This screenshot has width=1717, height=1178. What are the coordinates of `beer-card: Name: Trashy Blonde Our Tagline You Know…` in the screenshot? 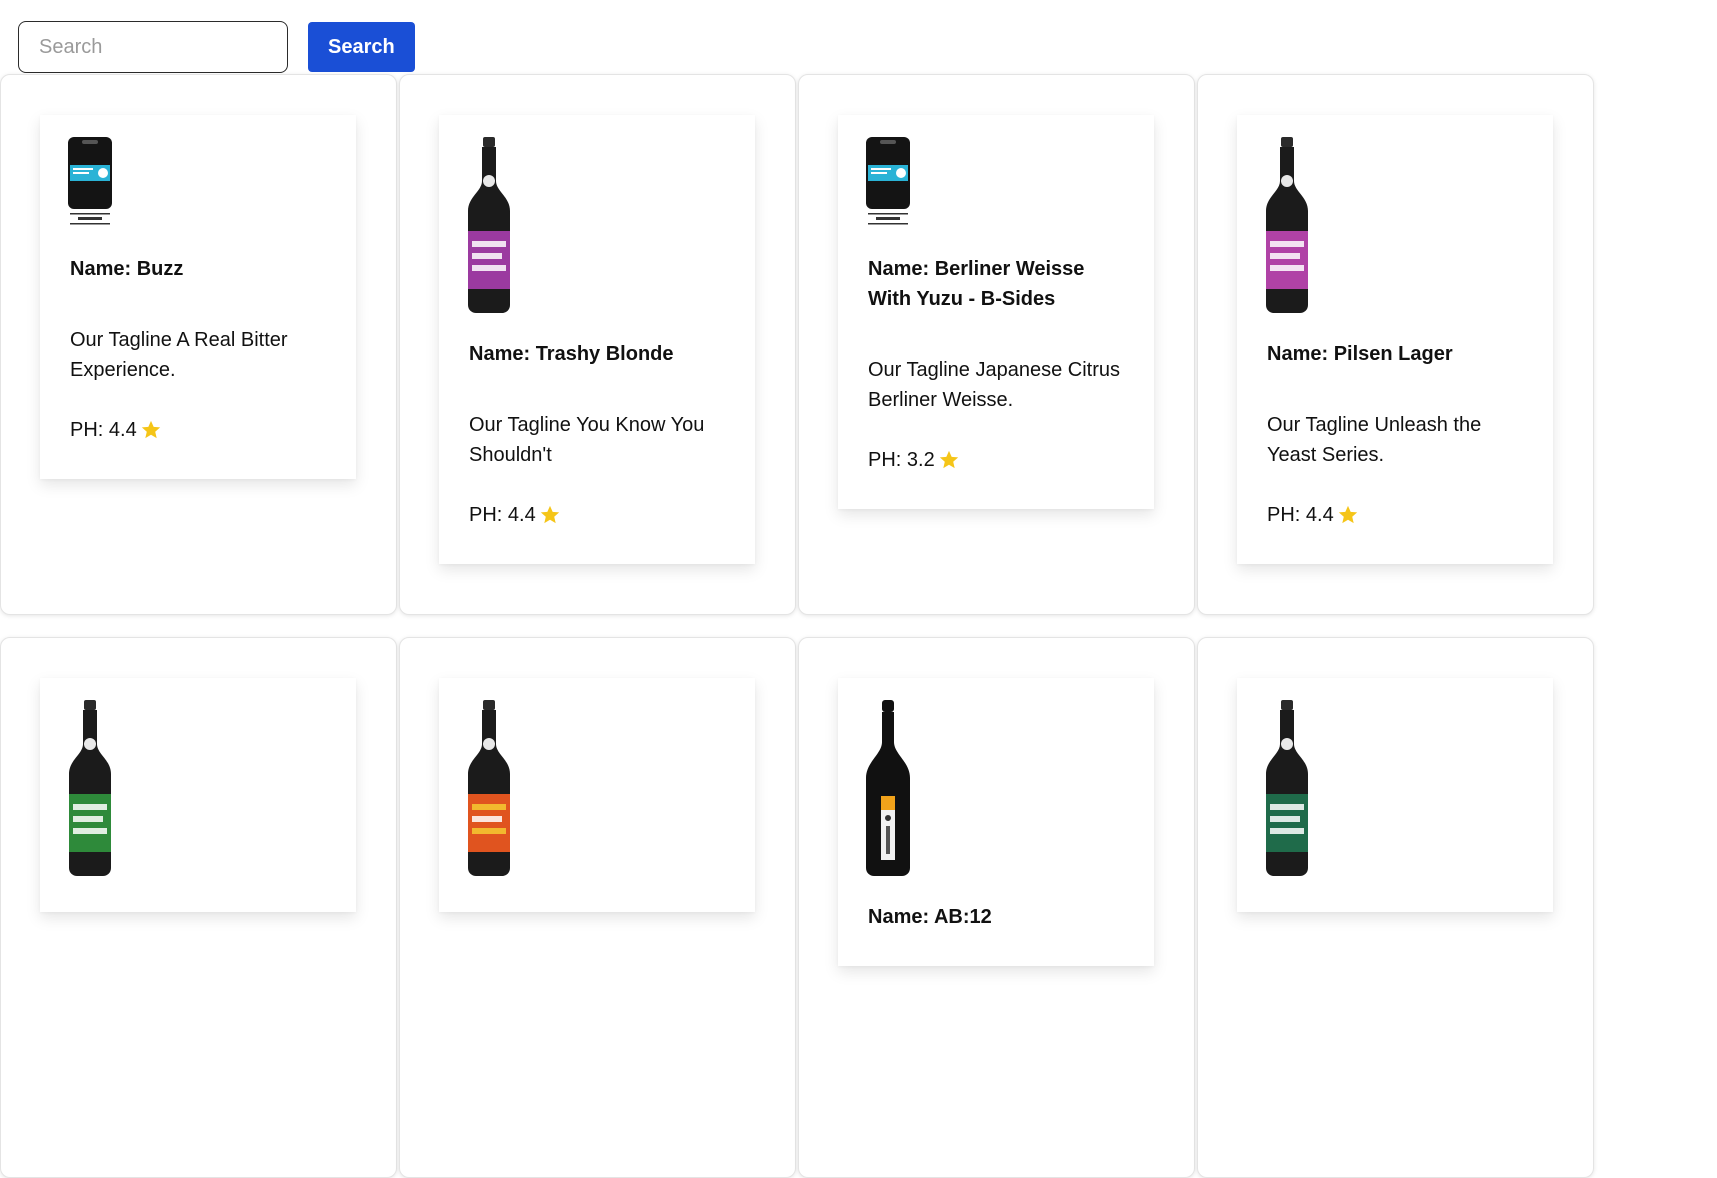 It's located at (597, 344).